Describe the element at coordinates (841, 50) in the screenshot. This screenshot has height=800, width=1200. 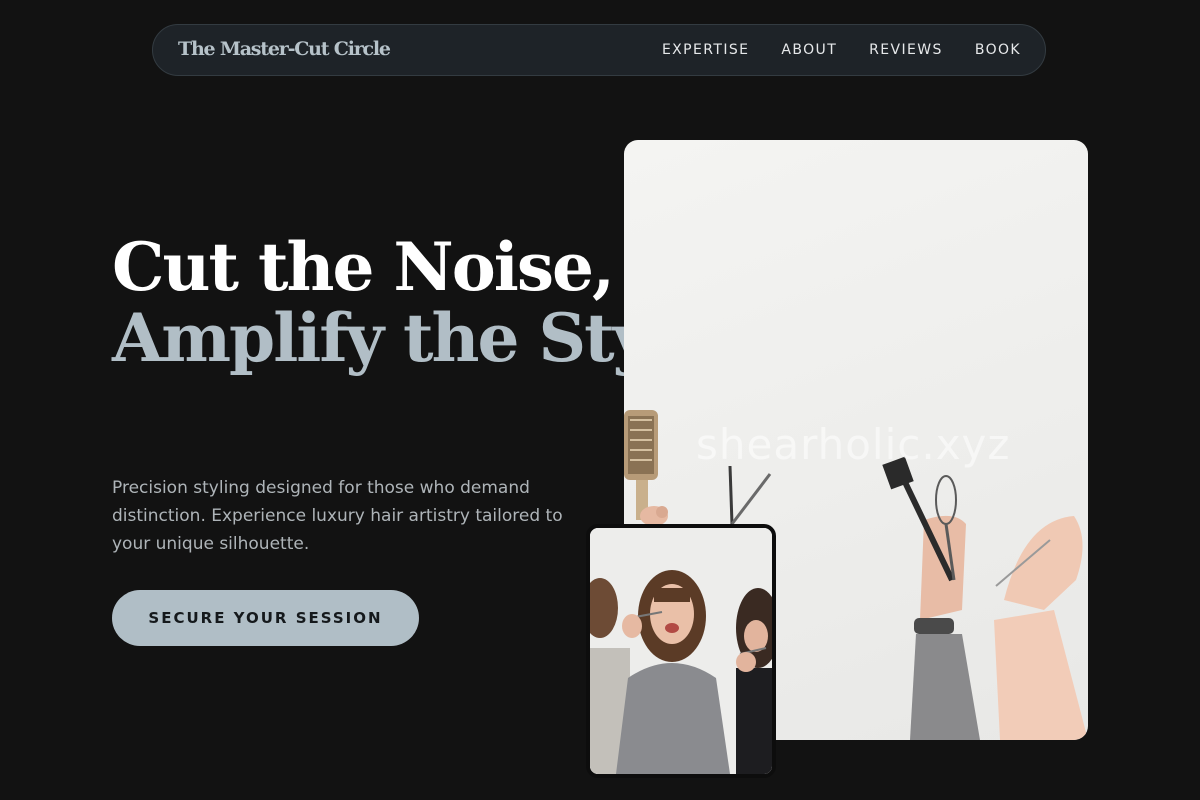
I see `nav-links: EXPERTISE ABOUT REVIEWS BOOK` at that location.